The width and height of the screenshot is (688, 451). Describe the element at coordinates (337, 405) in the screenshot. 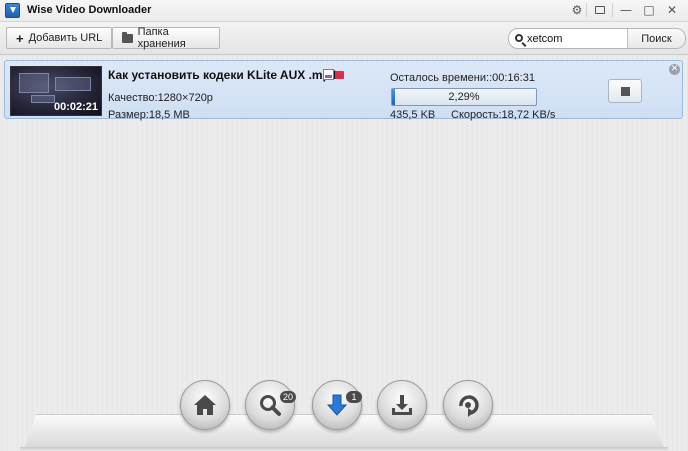

I see `downloading-button: 1` at that location.